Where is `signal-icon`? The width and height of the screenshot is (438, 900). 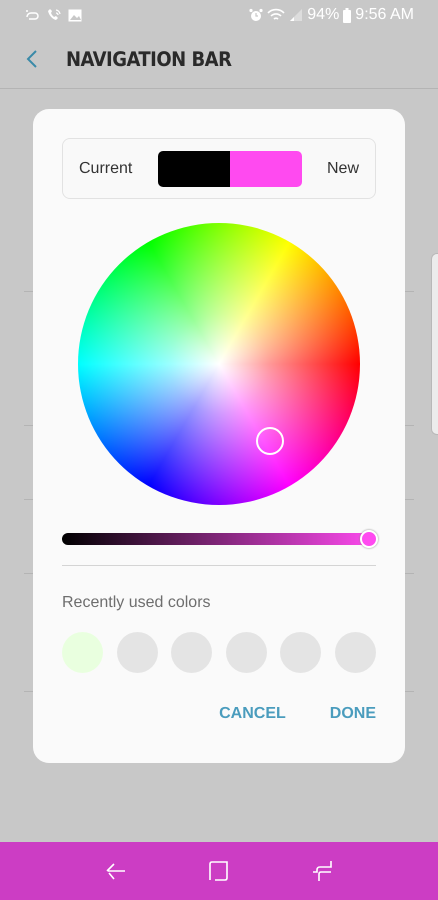
signal-icon is located at coordinates (296, 15).